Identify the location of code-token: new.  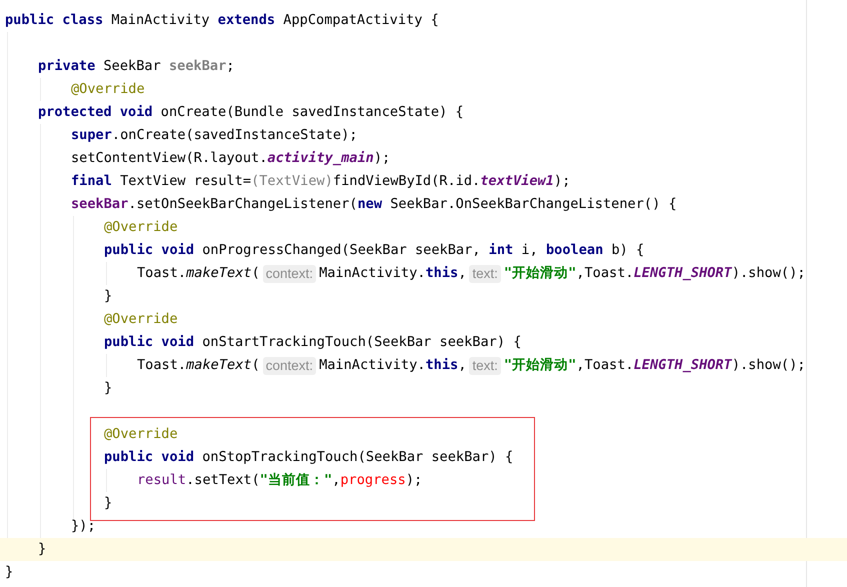
(369, 204).